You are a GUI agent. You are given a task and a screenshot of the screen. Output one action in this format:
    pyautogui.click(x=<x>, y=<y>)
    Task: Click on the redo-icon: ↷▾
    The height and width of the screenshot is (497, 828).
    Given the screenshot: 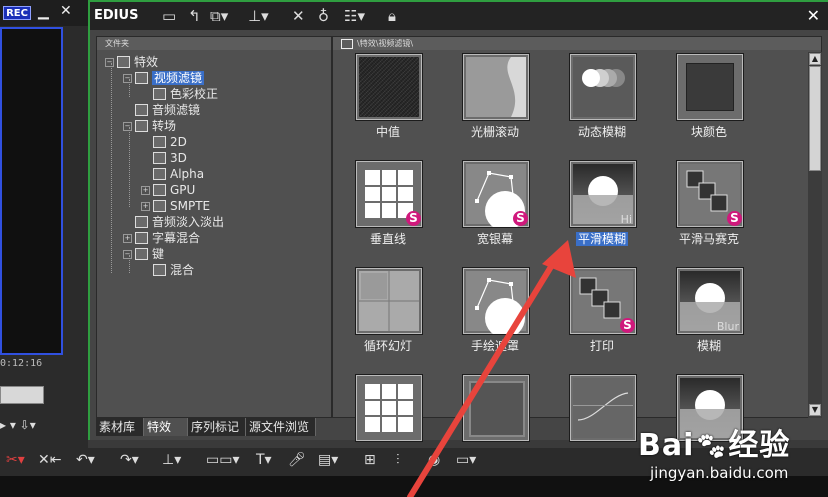 What is the action you would take?
    pyautogui.click(x=129, y=460)
    